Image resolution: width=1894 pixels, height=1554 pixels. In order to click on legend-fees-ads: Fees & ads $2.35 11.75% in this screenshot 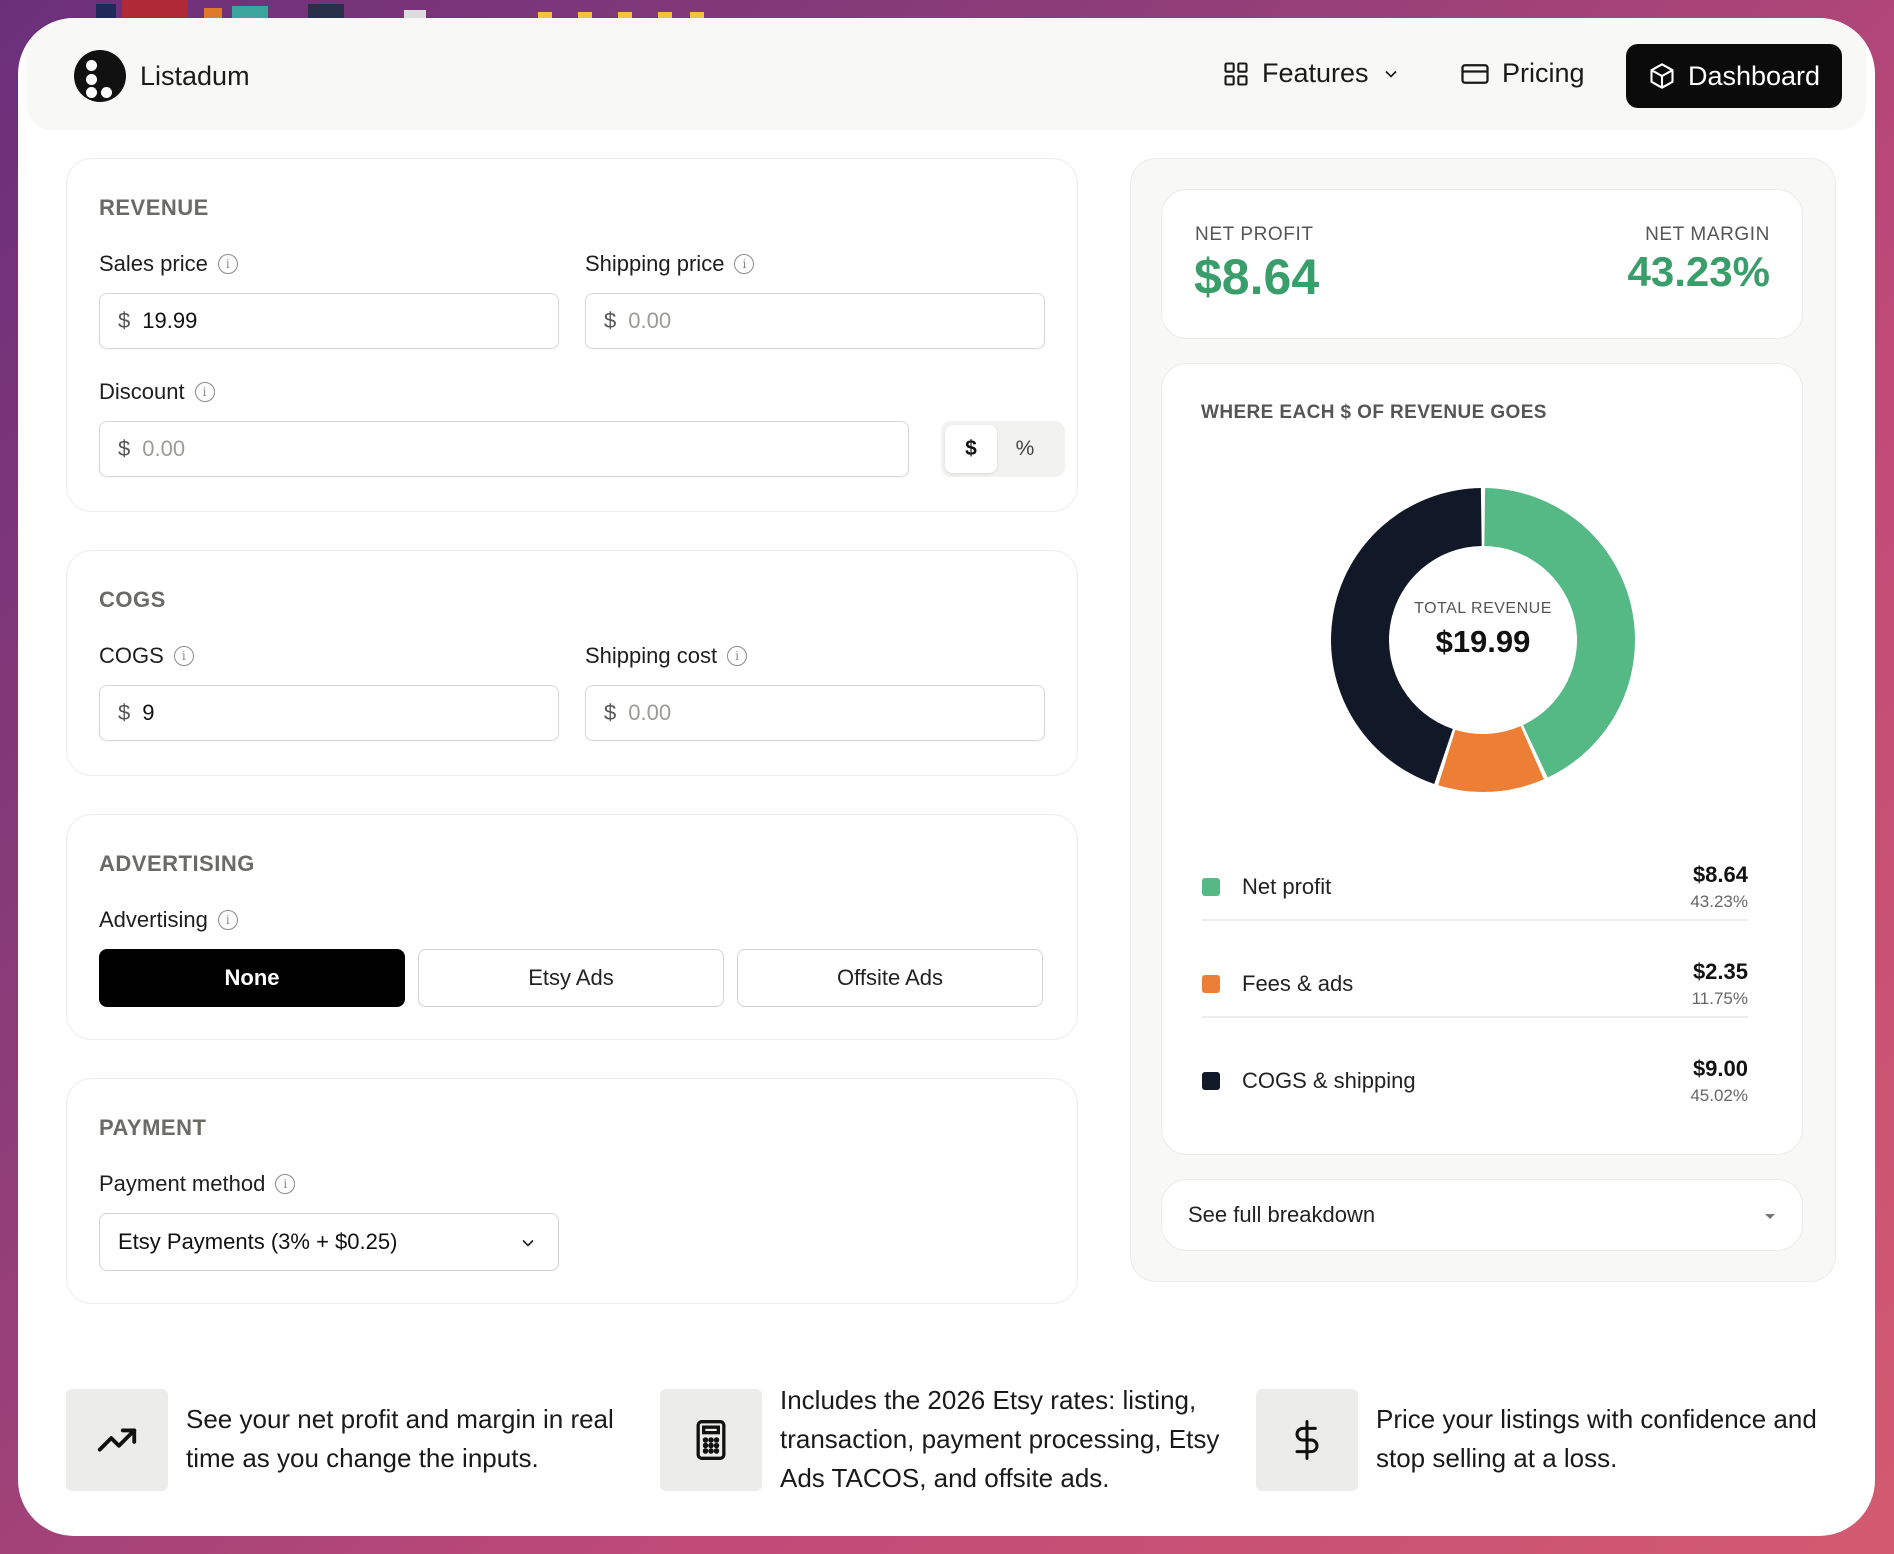, I will do `click(1475, 984)`.